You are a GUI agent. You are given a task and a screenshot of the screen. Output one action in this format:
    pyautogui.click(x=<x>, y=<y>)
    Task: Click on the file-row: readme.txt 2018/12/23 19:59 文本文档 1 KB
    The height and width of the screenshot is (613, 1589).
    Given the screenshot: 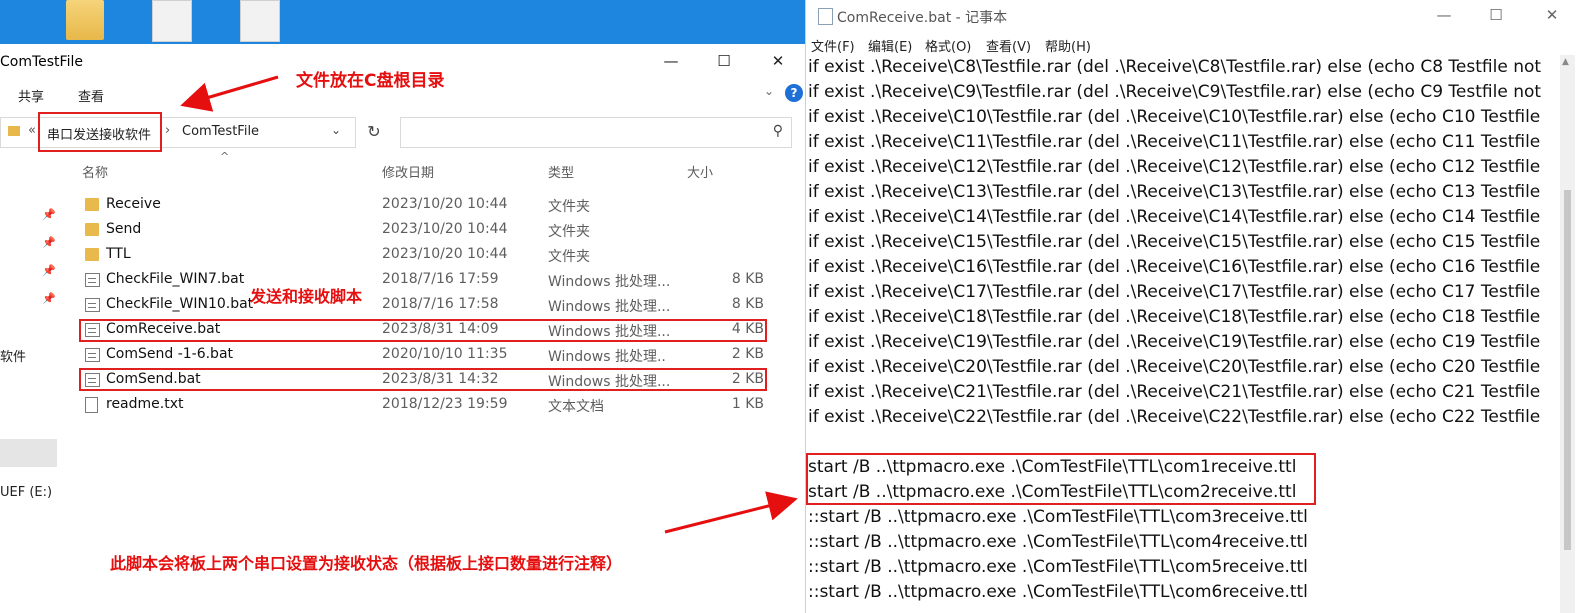 What is the action you would take?
    pyautogui.click(x=425, y=406)
    